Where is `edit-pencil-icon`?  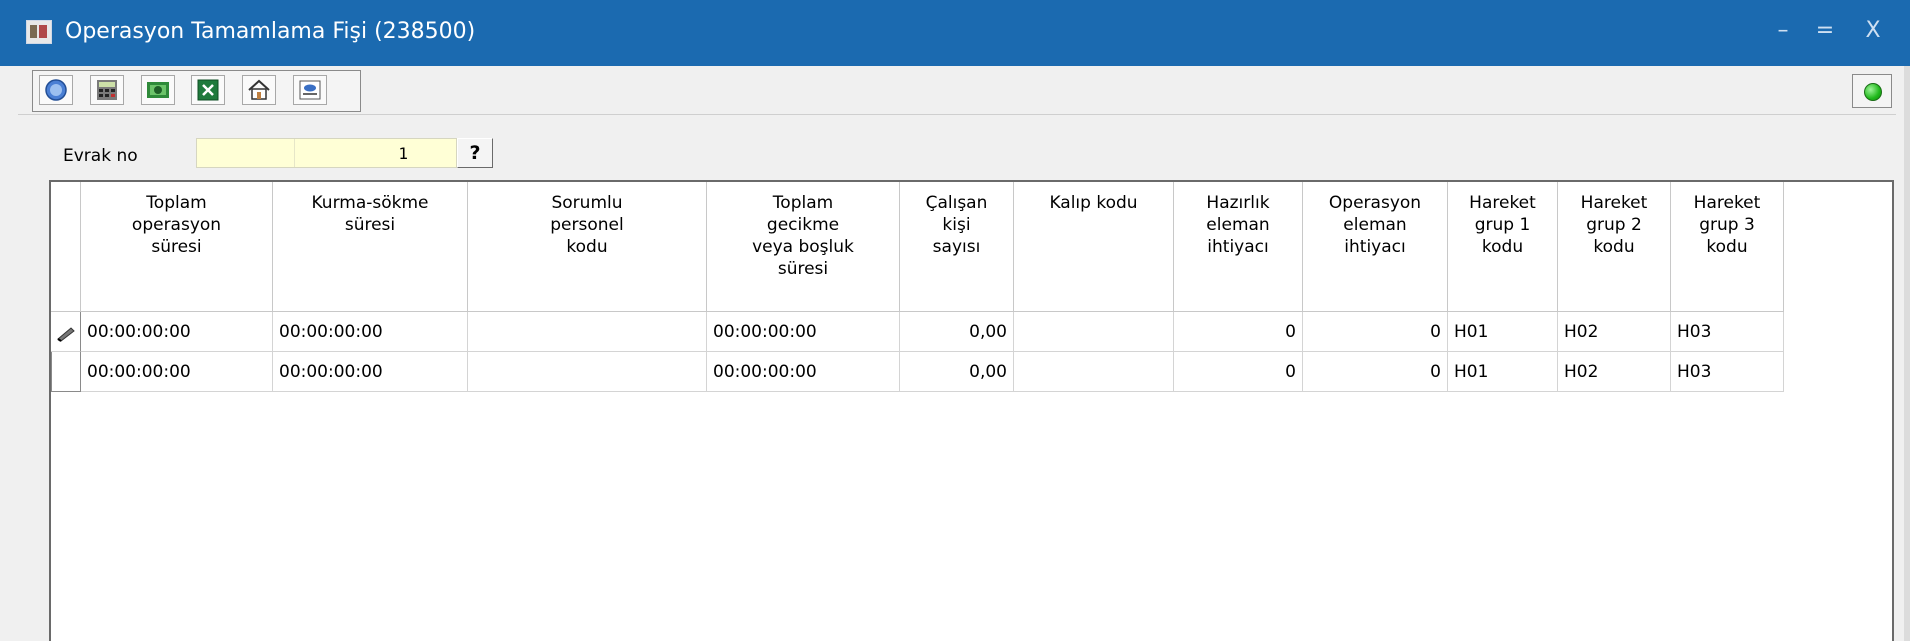
edit-pencil-icon is located at coordinates (66, 334).